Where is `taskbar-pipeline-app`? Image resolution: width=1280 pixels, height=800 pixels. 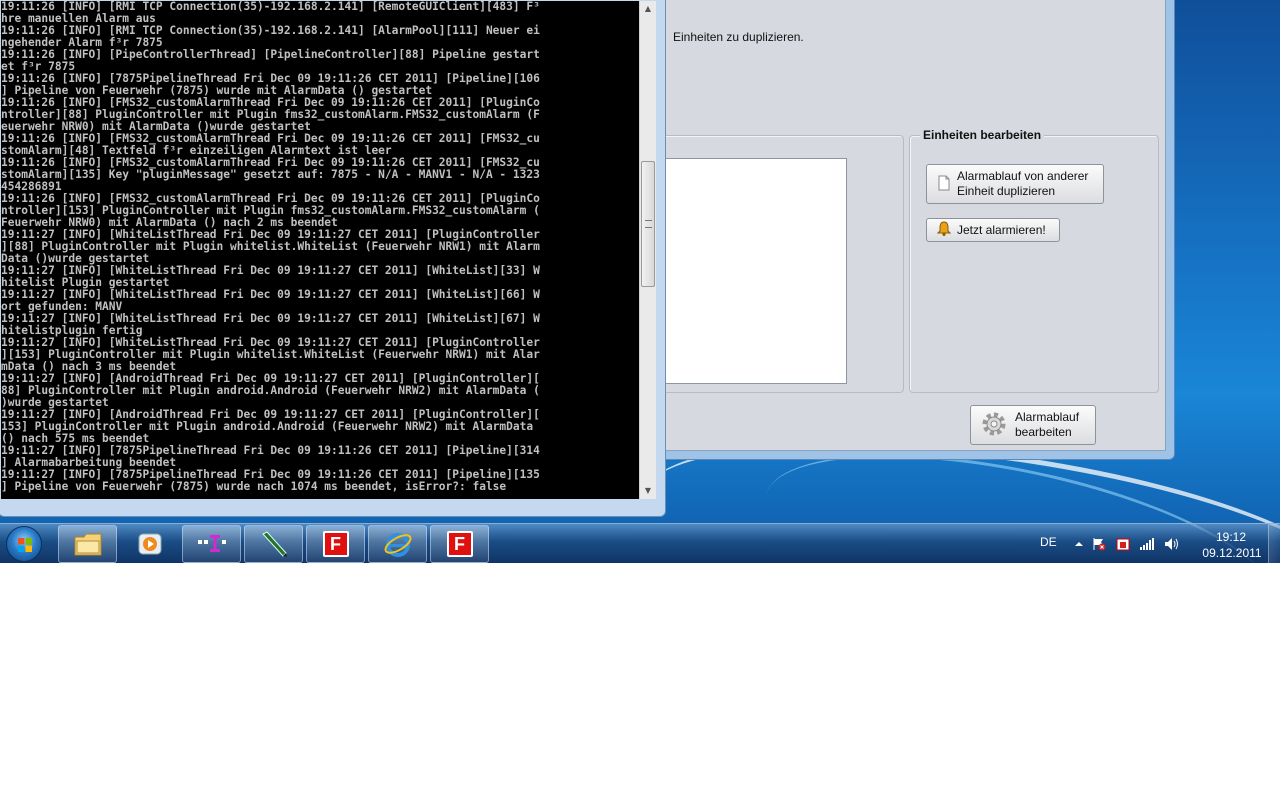
taskbar-pipeline-app is located at coordinates (211, 544).